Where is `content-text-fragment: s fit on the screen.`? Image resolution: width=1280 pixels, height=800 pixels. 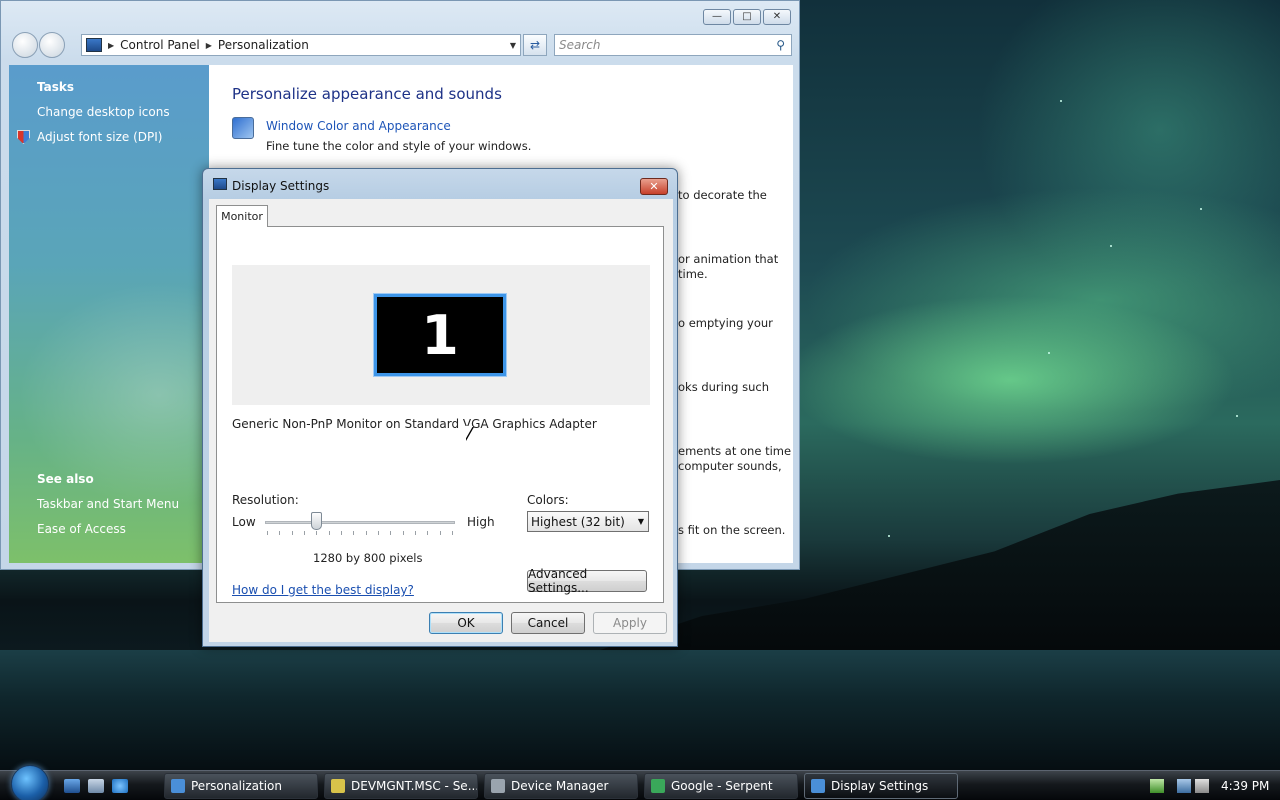
content-text-fragment: s fit on the screen. is located at coordinates (732, 530).